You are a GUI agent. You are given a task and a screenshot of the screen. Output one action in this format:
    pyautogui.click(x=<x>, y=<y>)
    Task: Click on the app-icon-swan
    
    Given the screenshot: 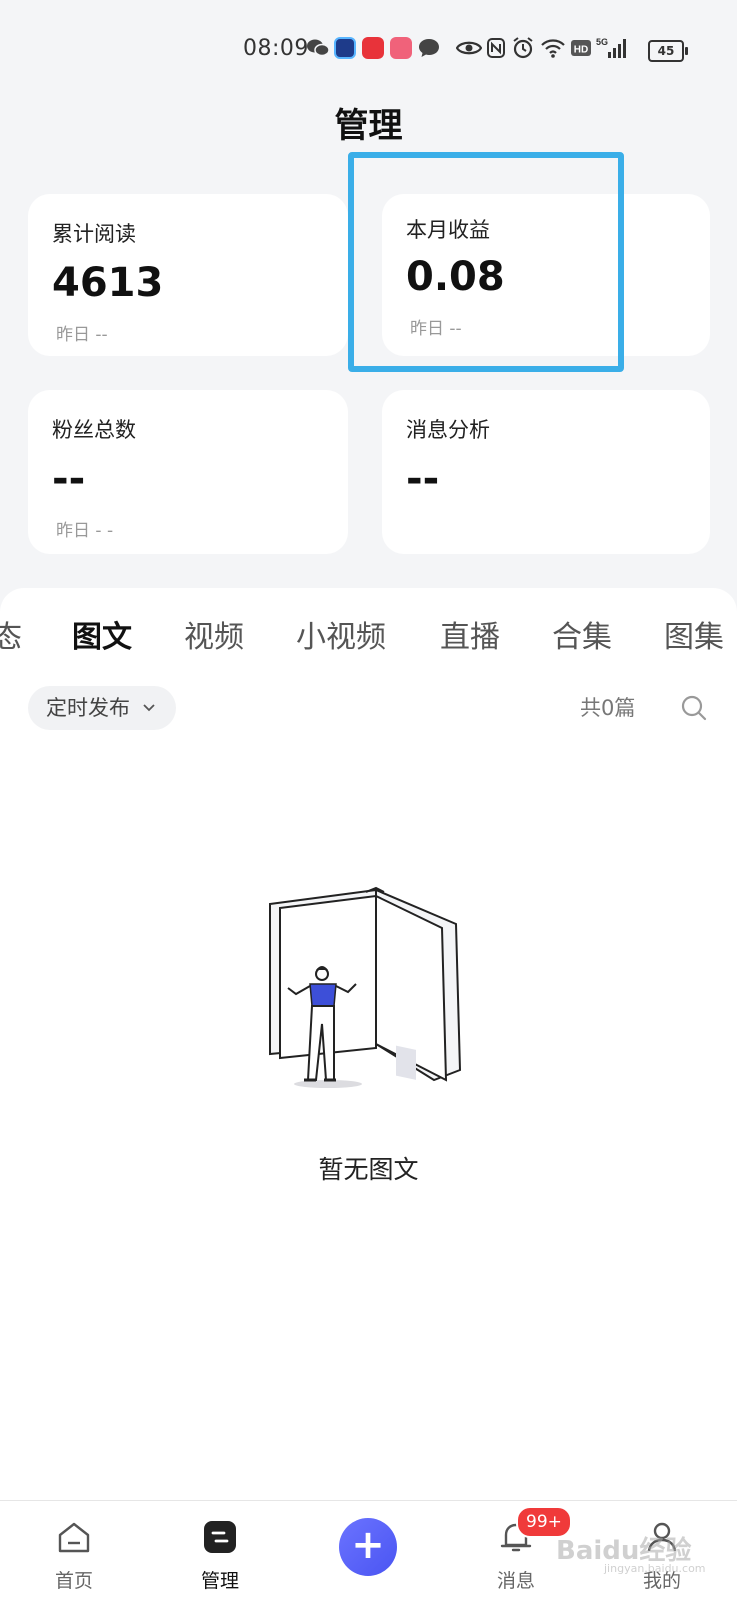 What is the action you would take?
    pyautogui.click(x=401, y=48)
    